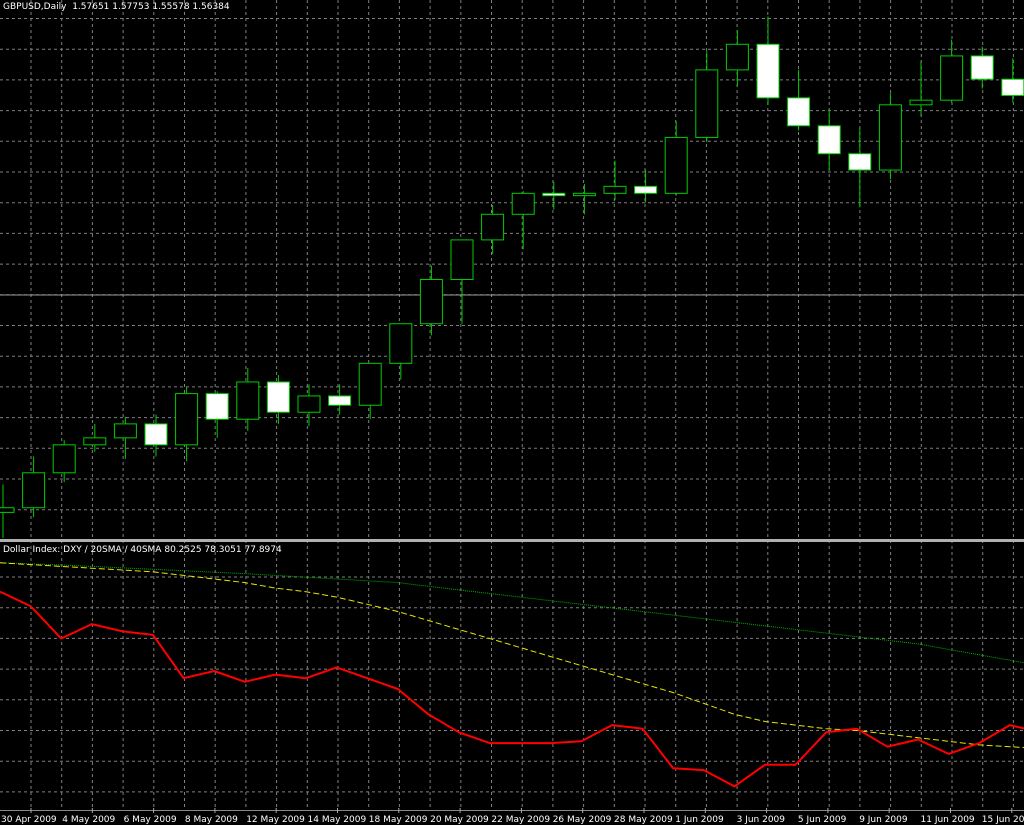  What do you see at coordinates (82, 550) in the screenshot?
I see `indicator-name: Dollar Index: DXY / 20SMA / 40SMA` at bounding box center [82, 550].